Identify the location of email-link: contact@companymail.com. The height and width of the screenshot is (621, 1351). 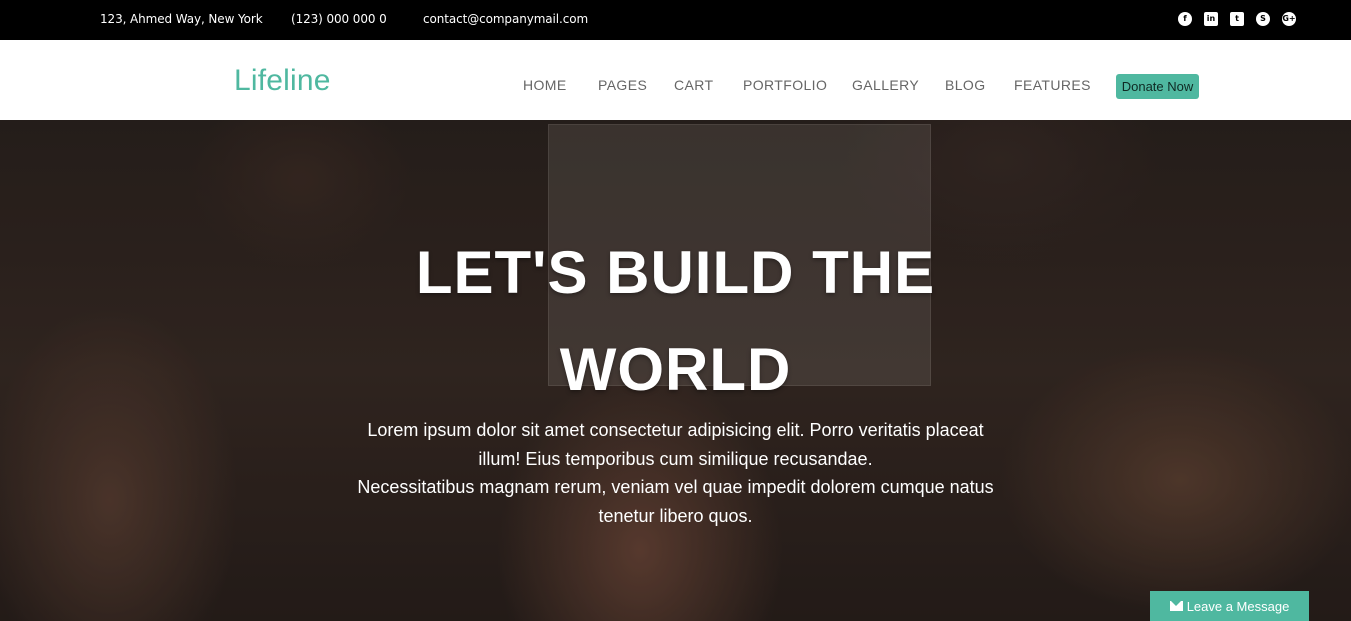
(505, 19).